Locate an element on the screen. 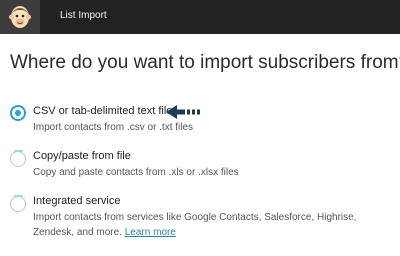 The height and width of the screenshot is (256, 400). logo is located at coordinates (20, 17).